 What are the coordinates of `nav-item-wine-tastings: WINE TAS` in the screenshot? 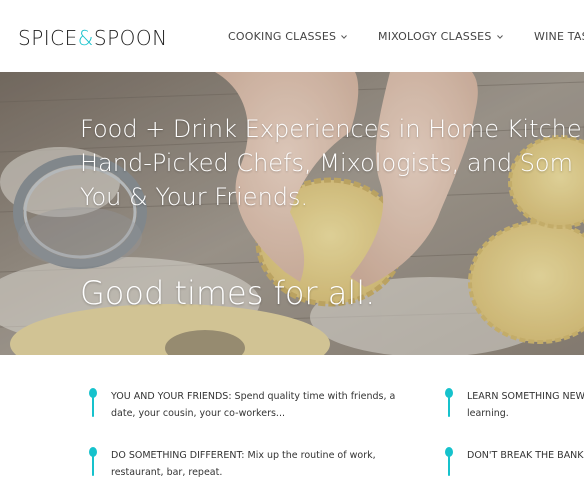 It's located at (559, 36).